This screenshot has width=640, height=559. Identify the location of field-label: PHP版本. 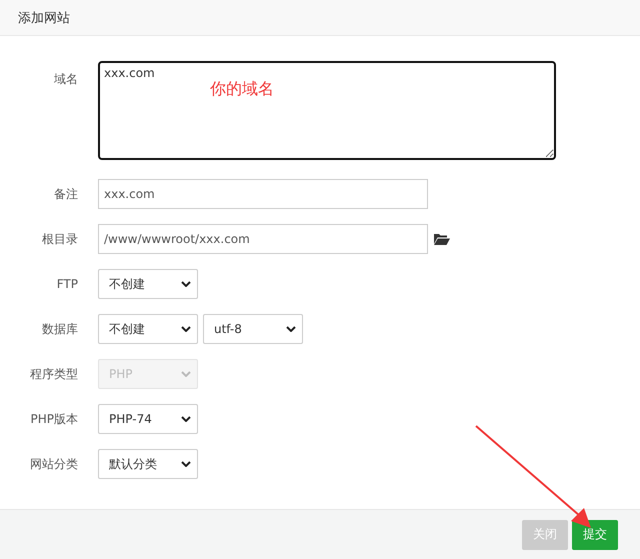
(54, 419).